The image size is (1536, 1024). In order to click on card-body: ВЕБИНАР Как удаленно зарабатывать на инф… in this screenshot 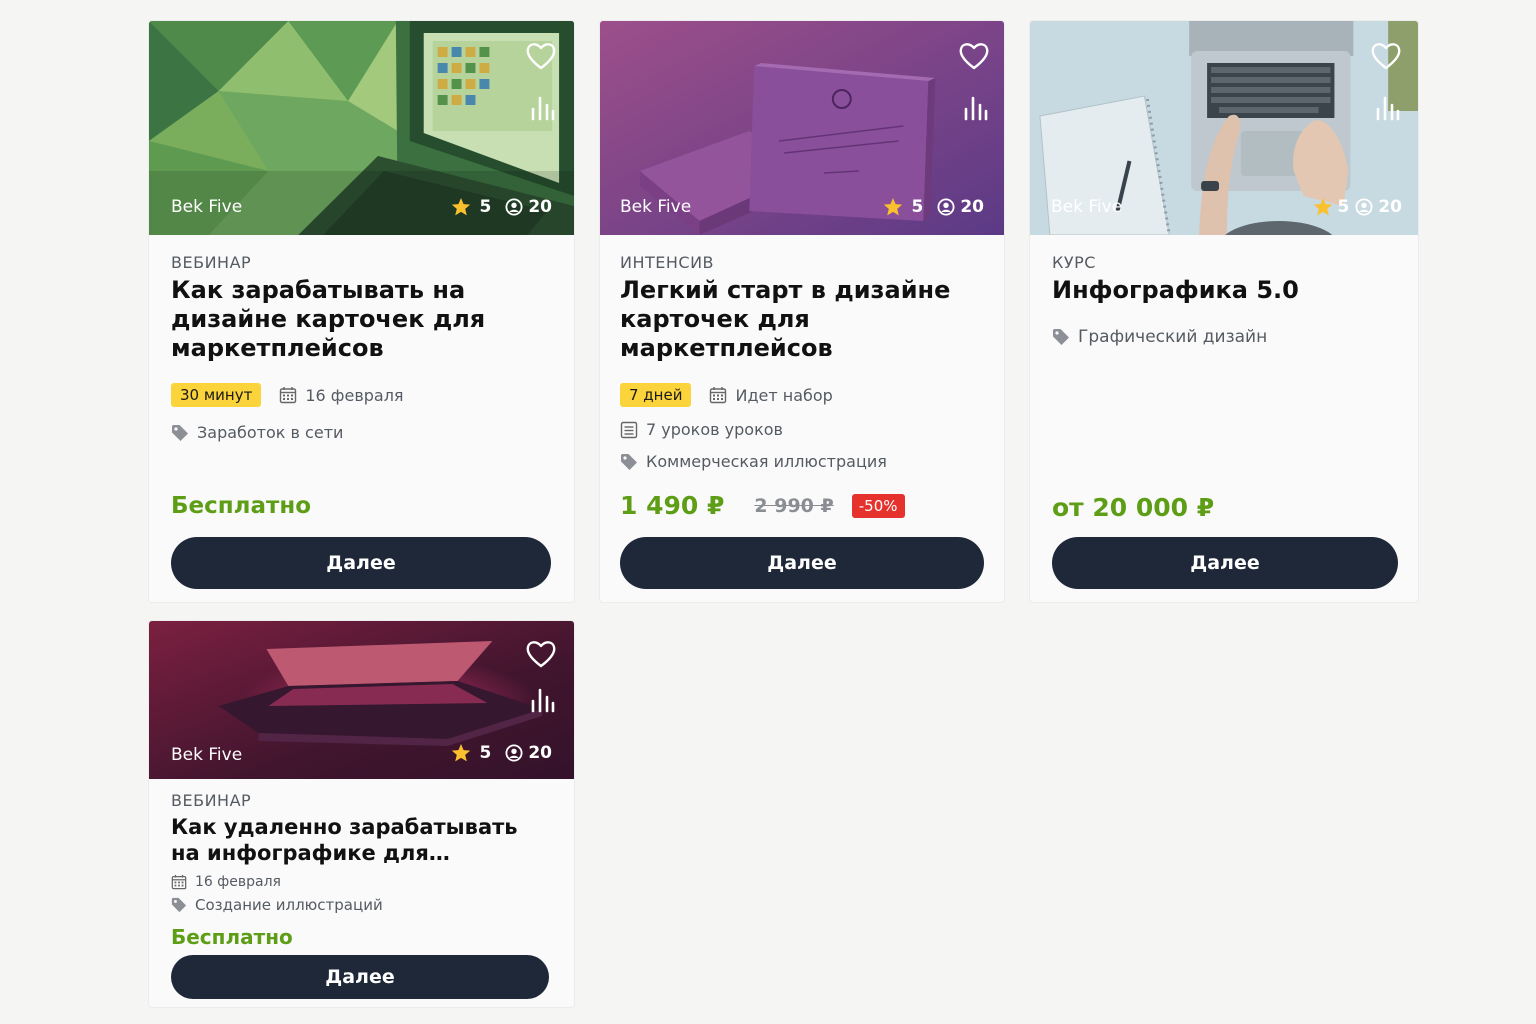, I will do `click(361, 852)`.